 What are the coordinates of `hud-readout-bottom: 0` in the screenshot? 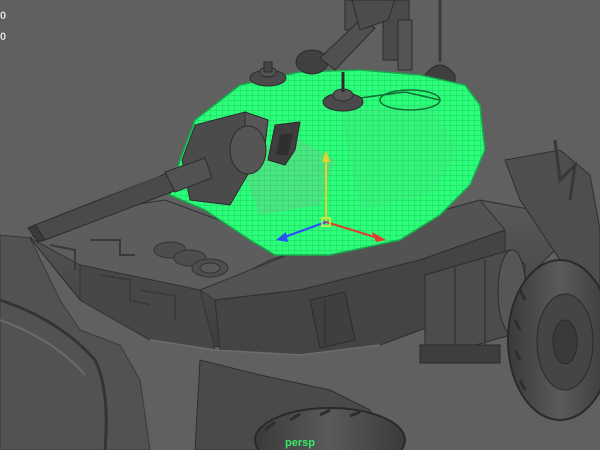 It's located at (3, 37).